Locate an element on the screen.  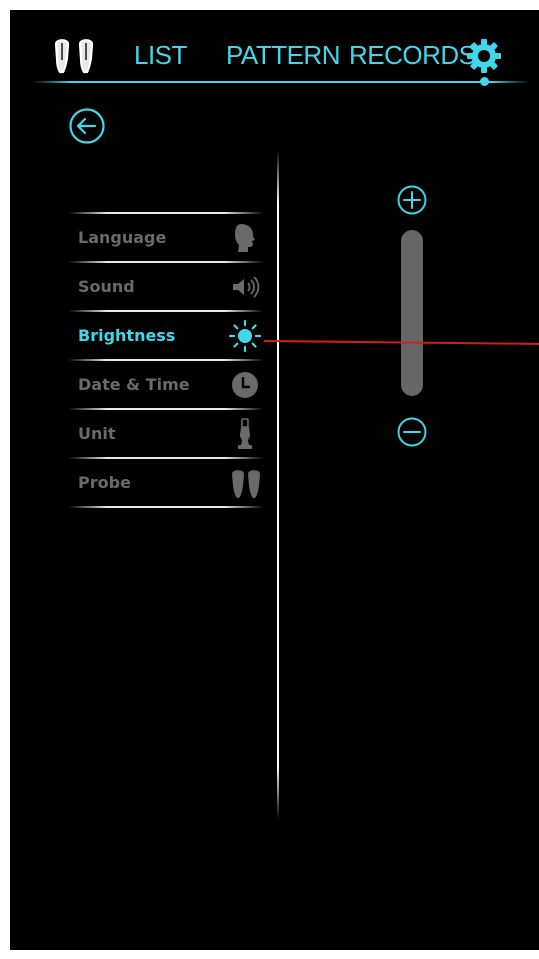
menu-item-unit: Unit is located at coordinates (168, 433).